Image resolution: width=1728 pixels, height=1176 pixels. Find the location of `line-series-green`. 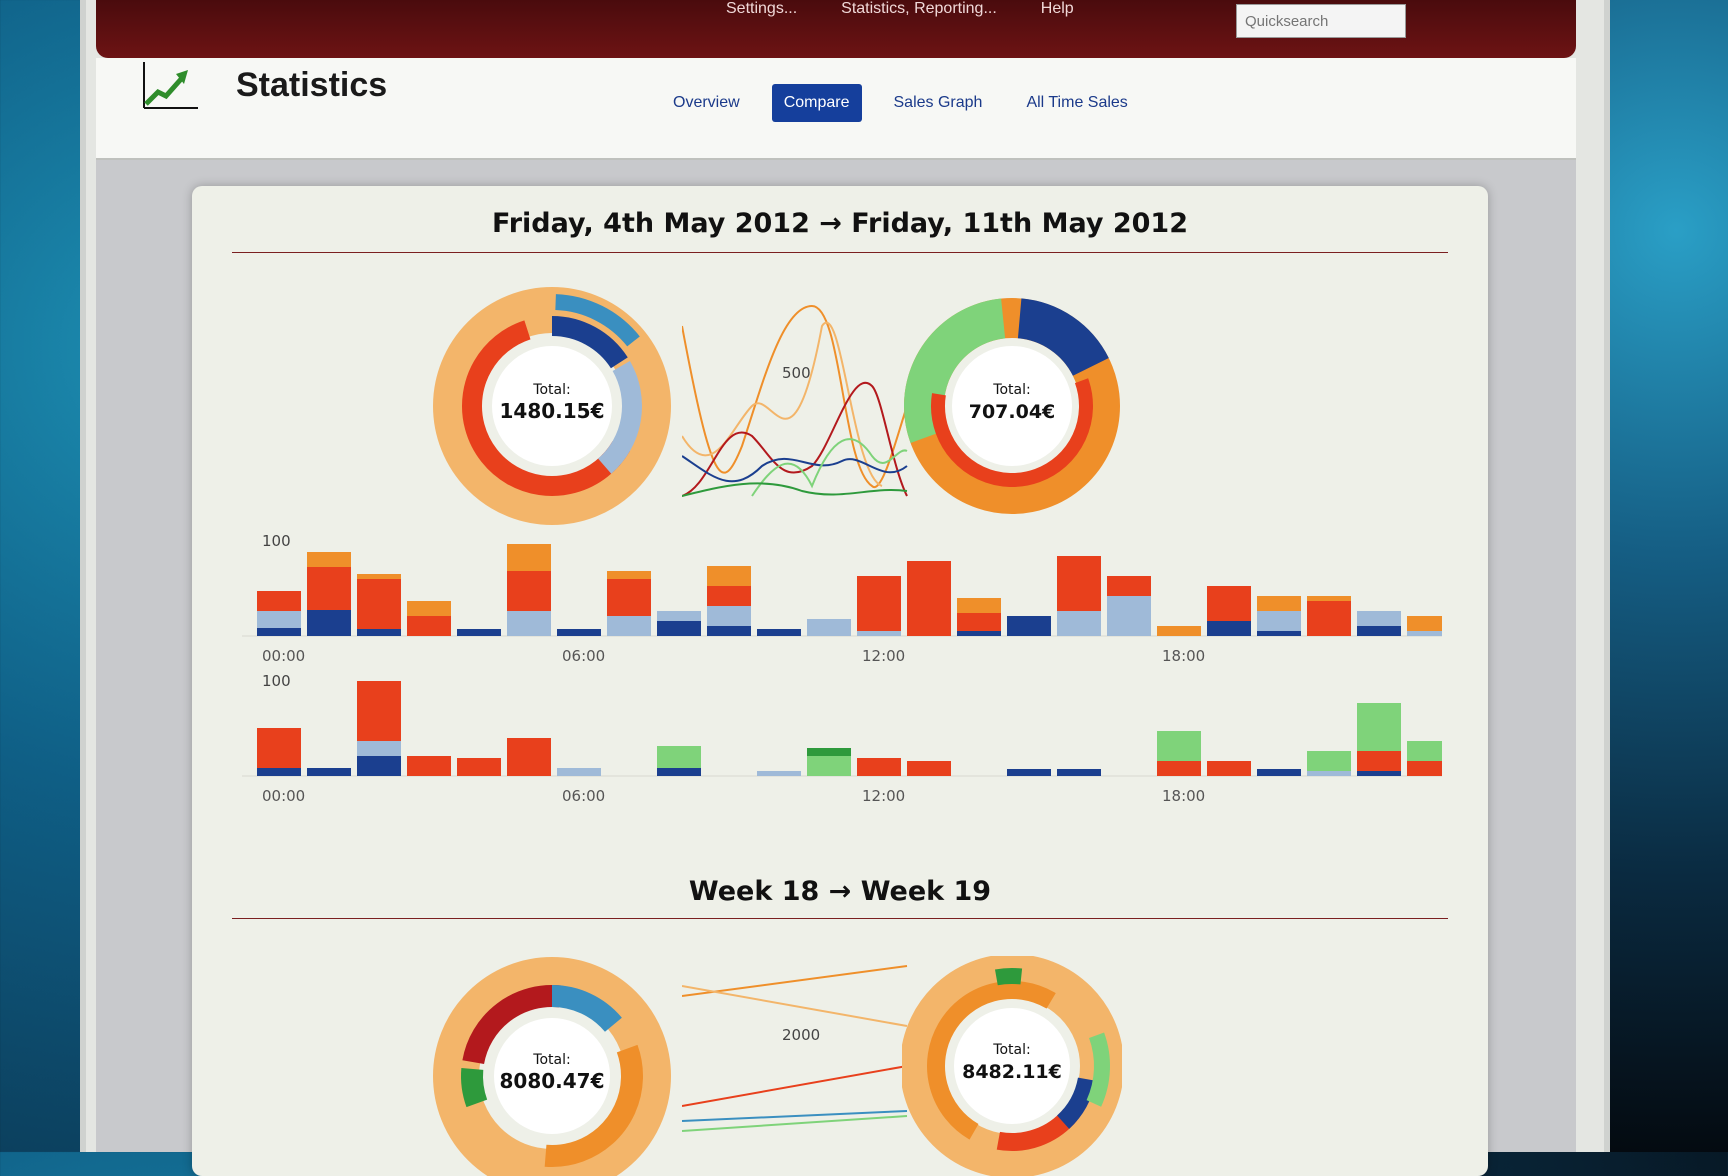

line-series-green is located at coordinates (795, 489).